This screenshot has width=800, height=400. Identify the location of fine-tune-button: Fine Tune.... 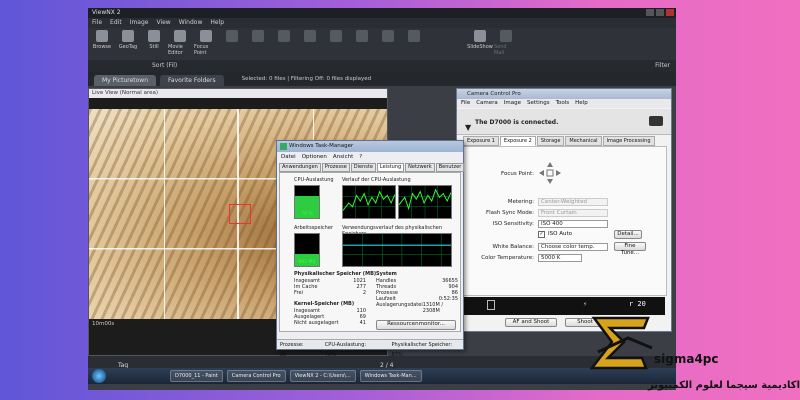
(630, 249).